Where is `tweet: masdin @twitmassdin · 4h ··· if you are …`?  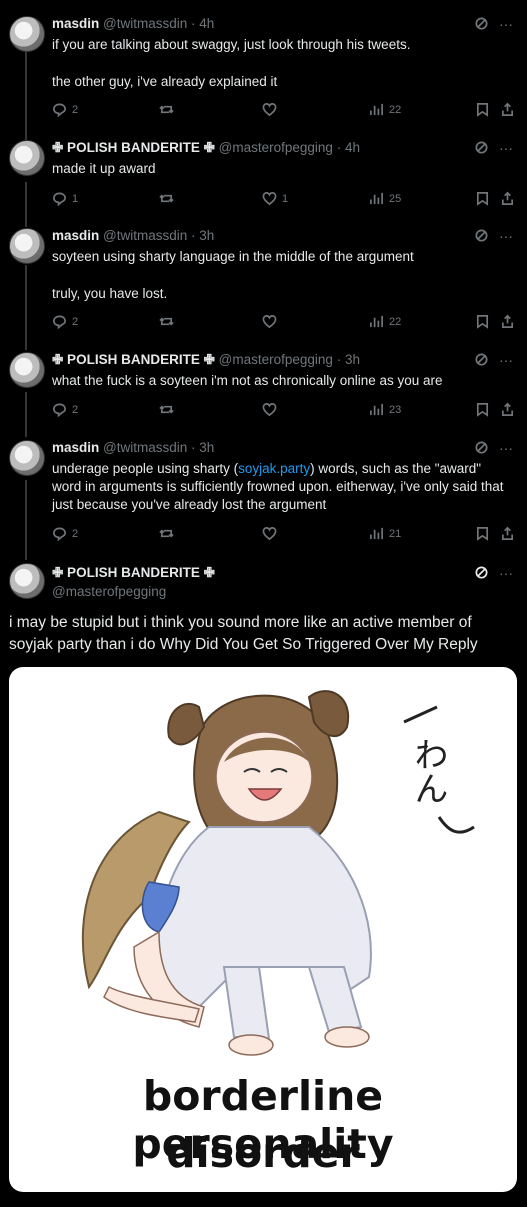
tweet: masdin @twitmassdin · 4h ··· if you are … is located at coordinates (263, 71).